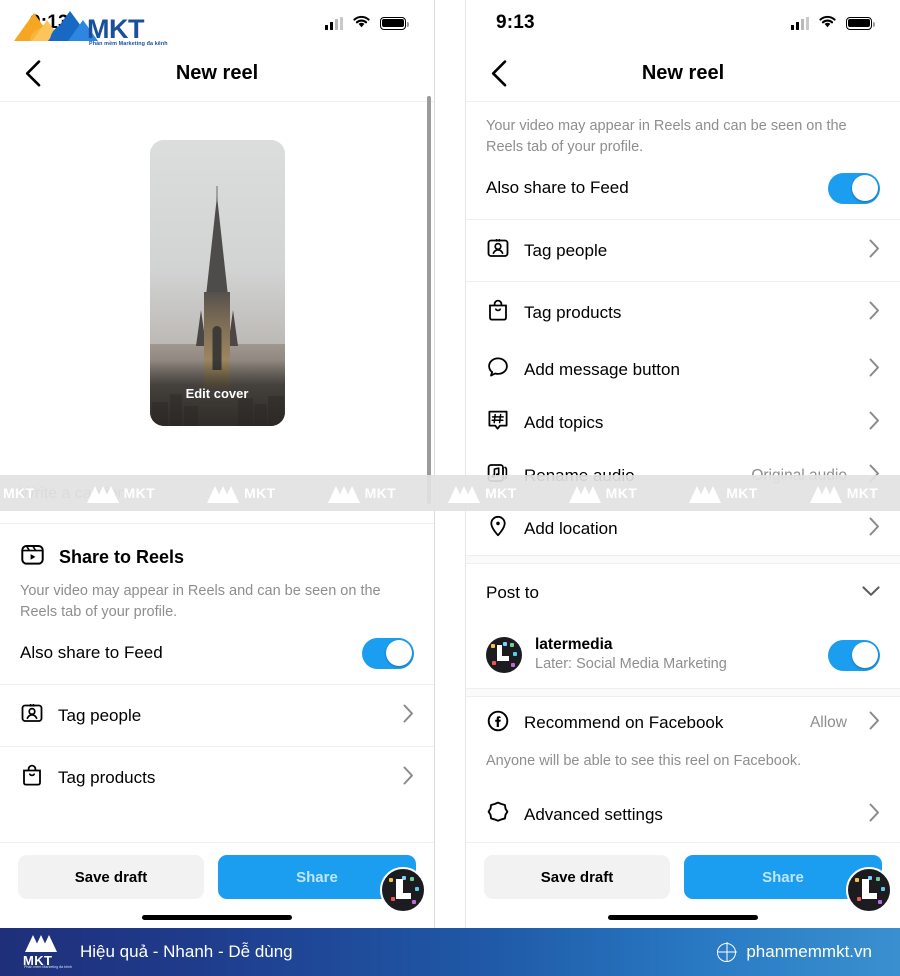 The image size is (900, 976). What do you see at coordinates (631, 664) in the screenshot?
I see `account-subtitle: Later: Social Media Marketing` at bounding box center [631, 664].